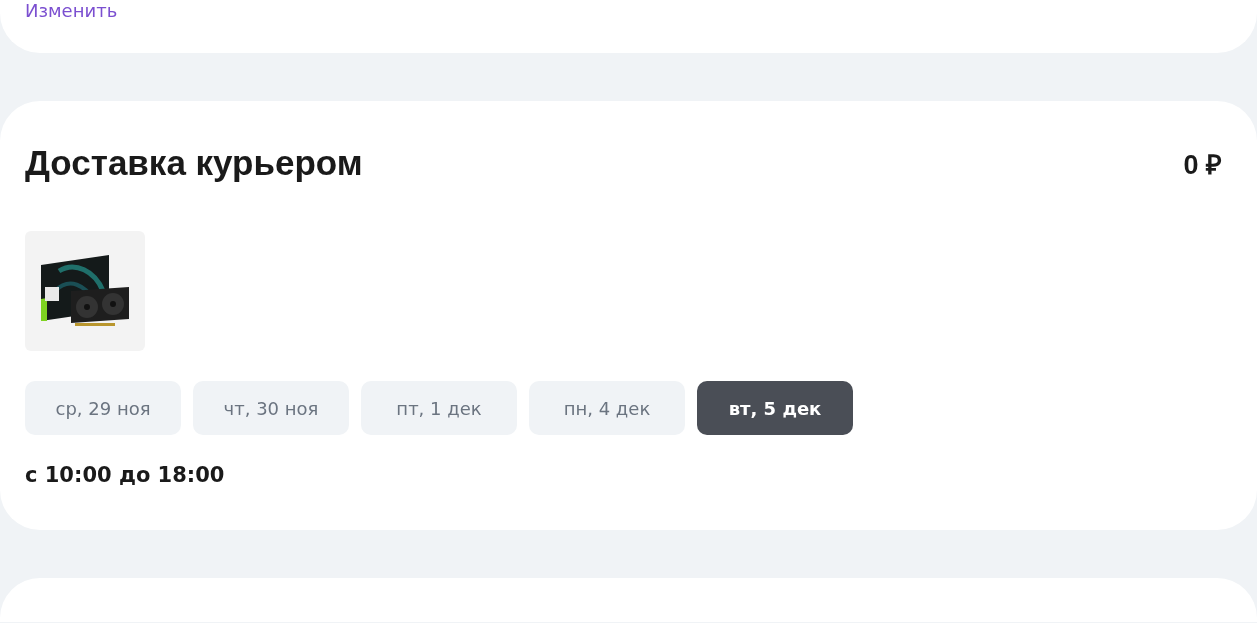 The image size is (1257, 623). Describe the element at coordinates (1202, 165) in the screenshot. I see `delivery-price: 0 ₽` at that location.